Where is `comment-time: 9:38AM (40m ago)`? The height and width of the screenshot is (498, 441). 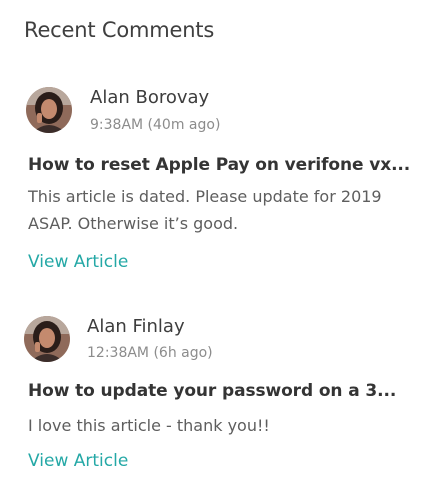
comment-time: 9:38AM (40m ago) is located at coordinates (155, 125).